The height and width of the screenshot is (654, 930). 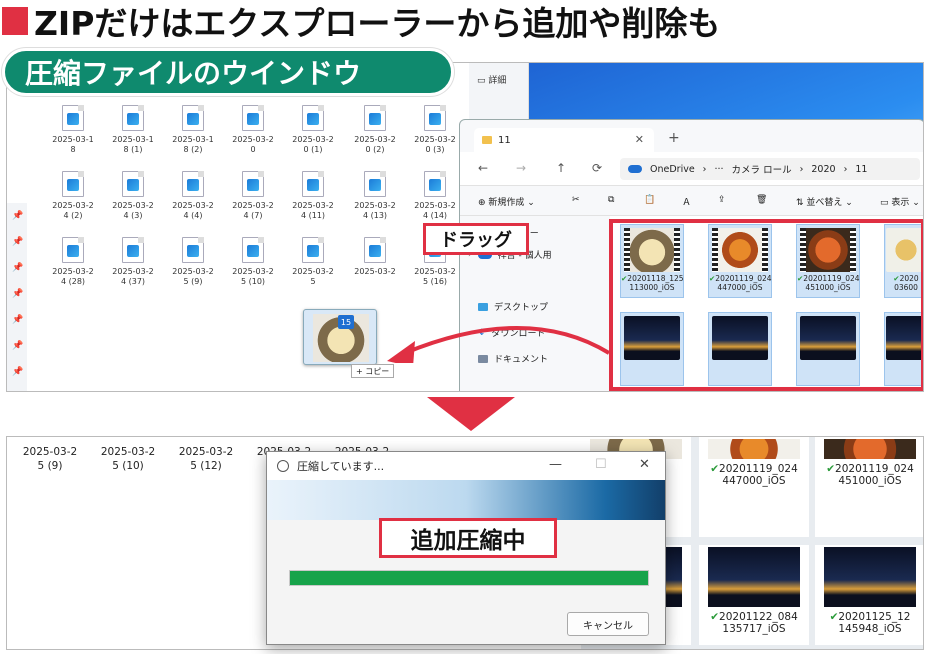 I want to click on sort-button: ⇅ 並べ替え ⌄, so click(x=824, y=201).